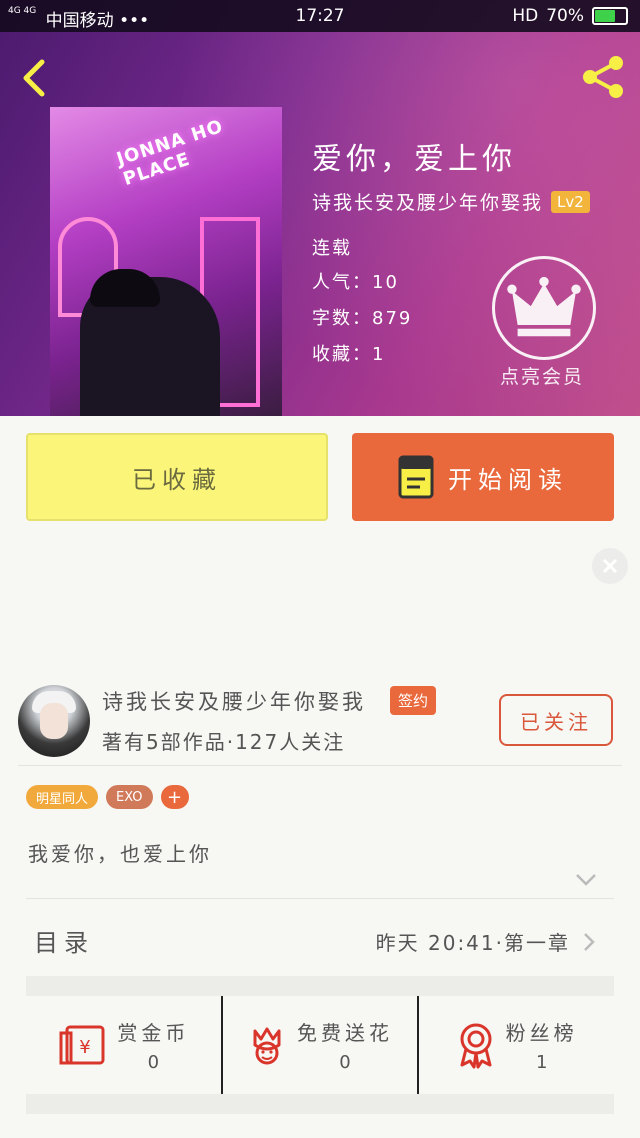 This screenshot has height=1138, width=640. I want to click on author-avatar, so click(54, 721).